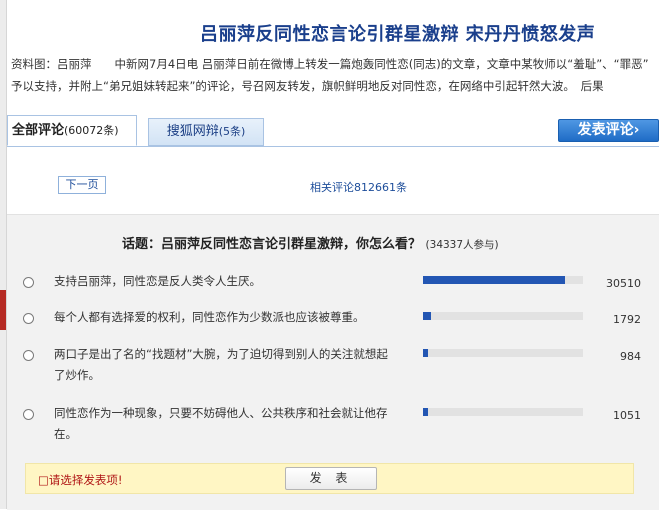 The height and width of the screenshot is (510, 659). I want to click on poll-option-1-text: 支持吕丽萍，同性恋是反人类令人生厌。, so click(157, 281).